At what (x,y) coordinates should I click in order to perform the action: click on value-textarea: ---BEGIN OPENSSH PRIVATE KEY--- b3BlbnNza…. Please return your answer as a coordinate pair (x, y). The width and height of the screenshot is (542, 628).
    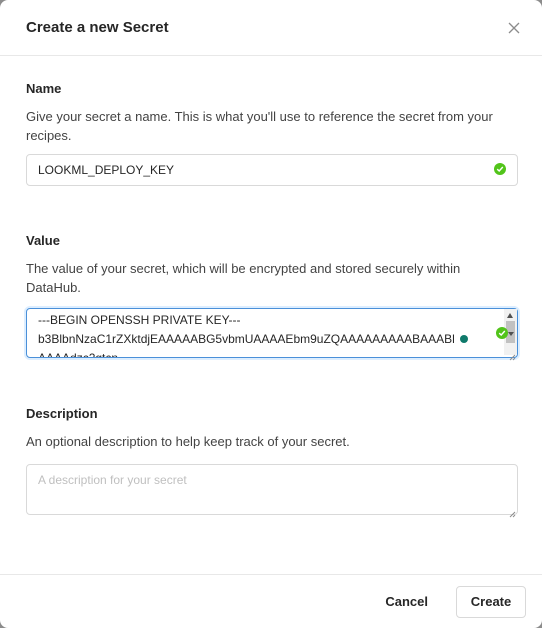
    Looking at the image, I should click on (272, 333).